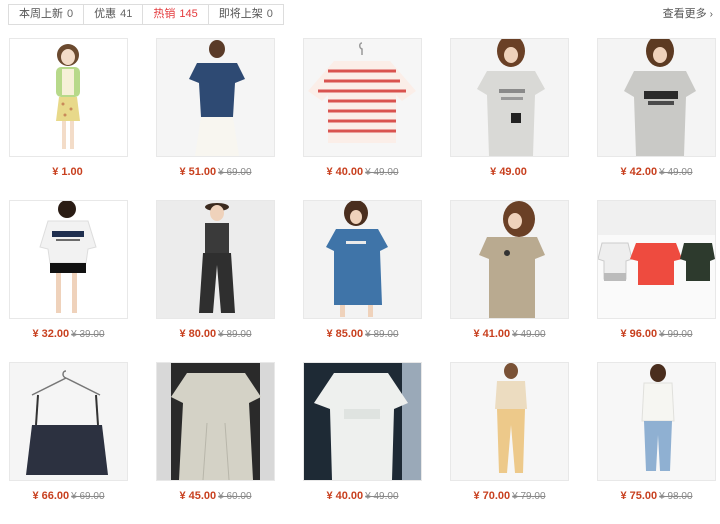 The image size is (720, 524). I want to click on original-price: ¥ 98.00, so click(676, 496).